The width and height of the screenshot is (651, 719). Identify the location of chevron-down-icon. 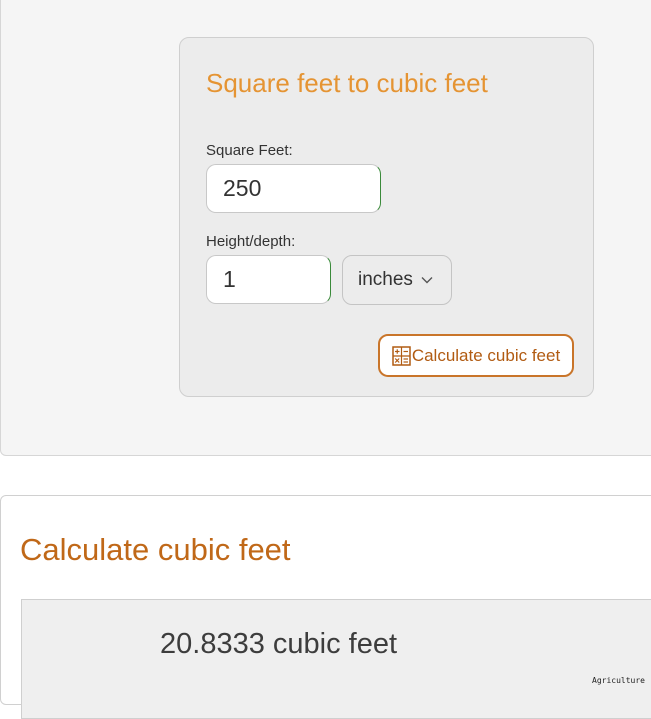
(427, 280).